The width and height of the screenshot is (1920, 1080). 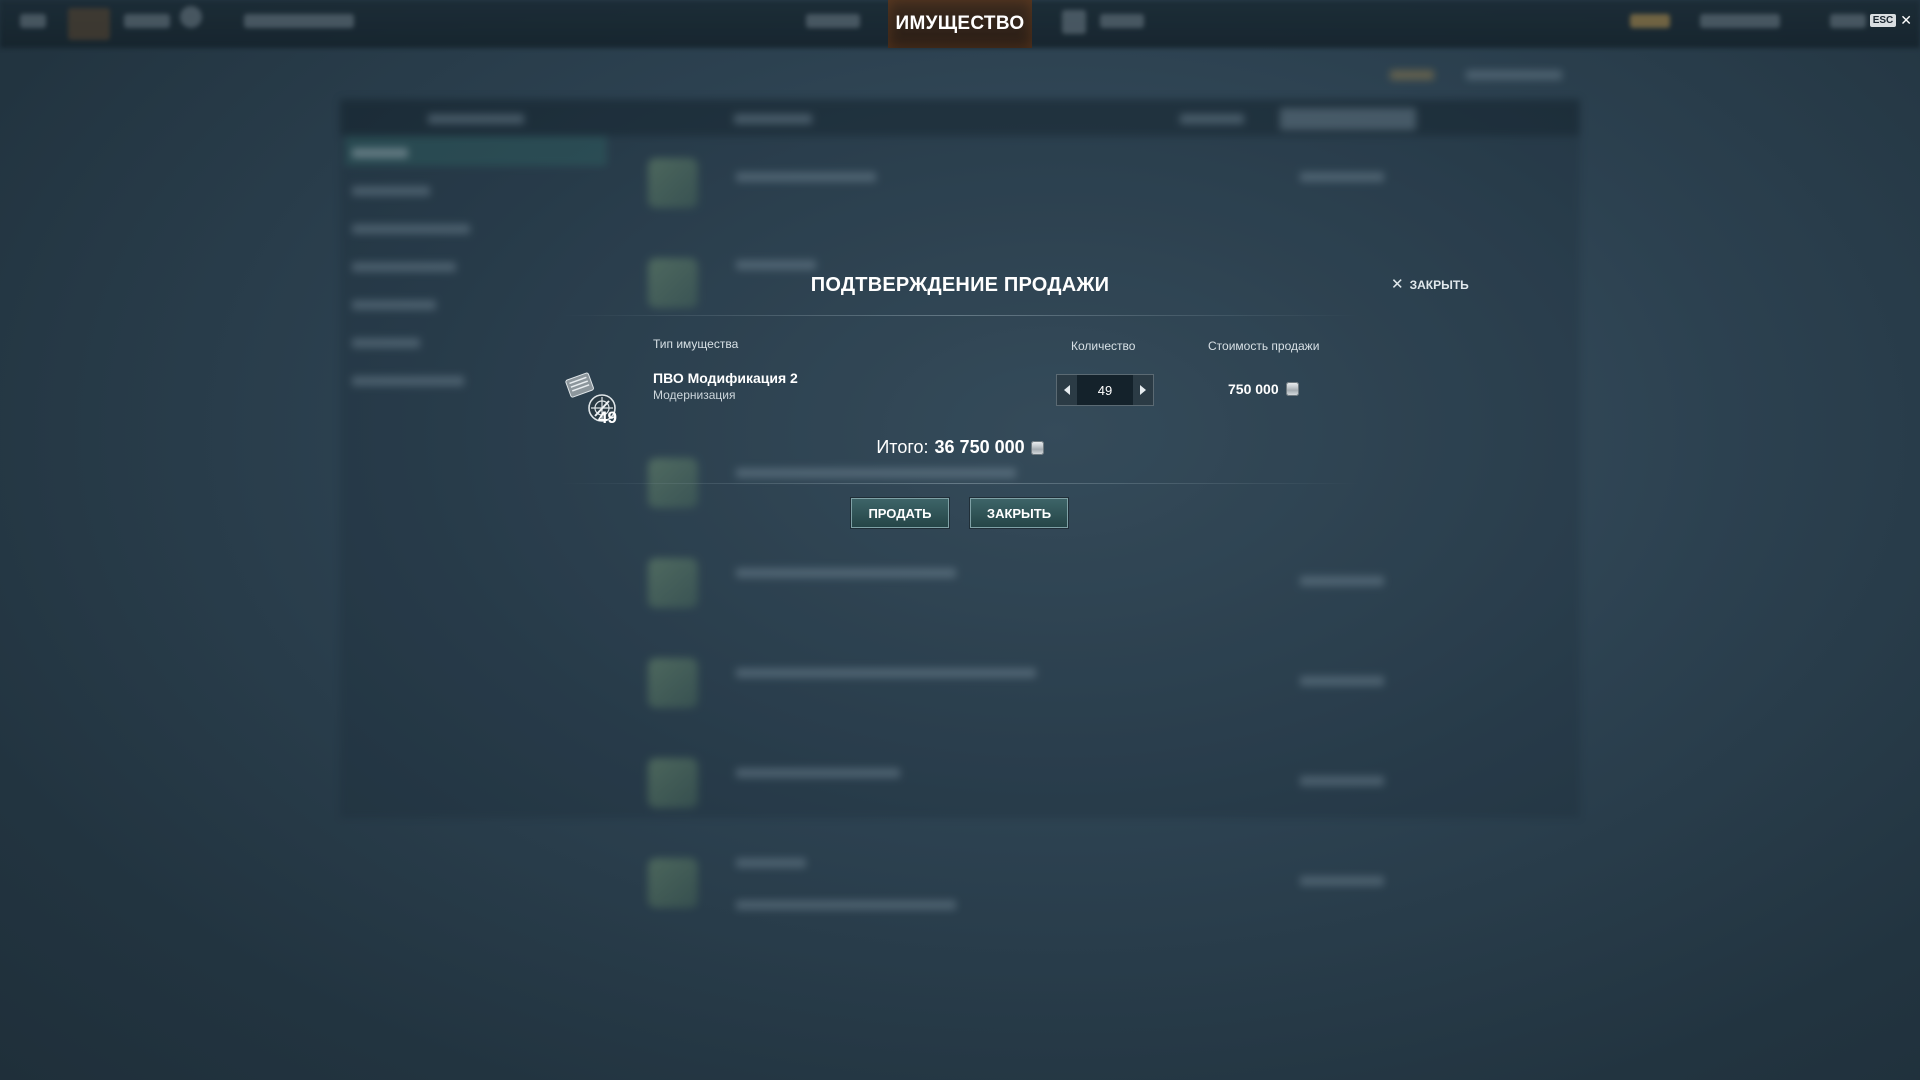 I want to click on divider-bottom, so click(x=960, y=483).